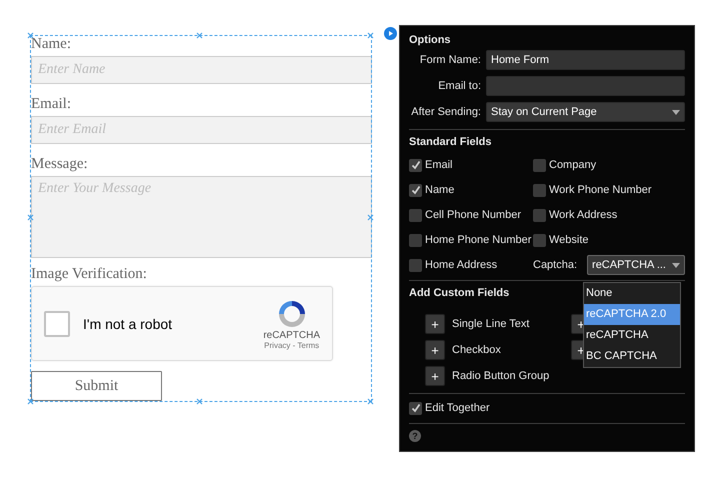 The height and width of the screenshot is (480, 720). Describe the element at coordinates (461, 265) in the screenshot. I see `checkbox-label: Home Address` at that location.